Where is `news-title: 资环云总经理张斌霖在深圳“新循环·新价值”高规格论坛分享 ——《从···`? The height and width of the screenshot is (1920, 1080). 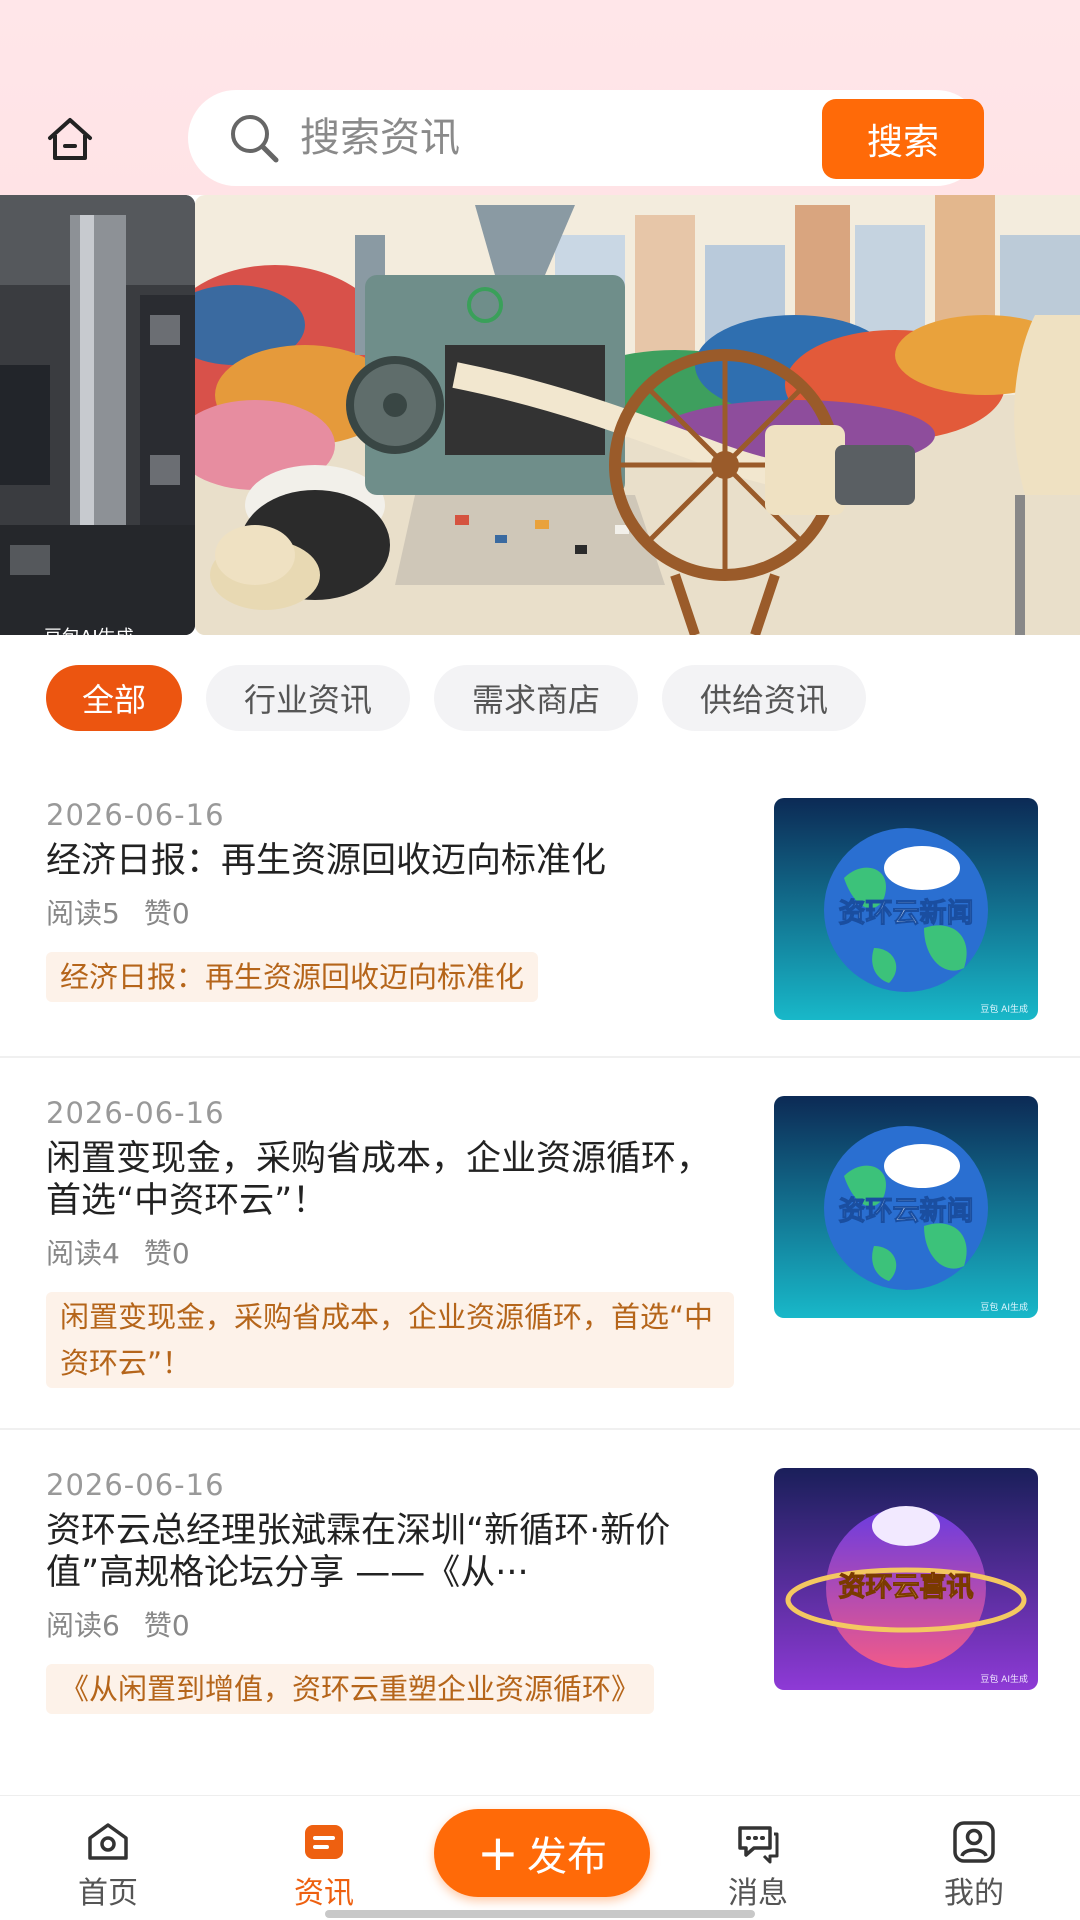
news-title: 资环云总经理张斌霖在深圳“新循环·新价值”高规格论坛分享 ——《从··· is located at coordinates (358, 1552).